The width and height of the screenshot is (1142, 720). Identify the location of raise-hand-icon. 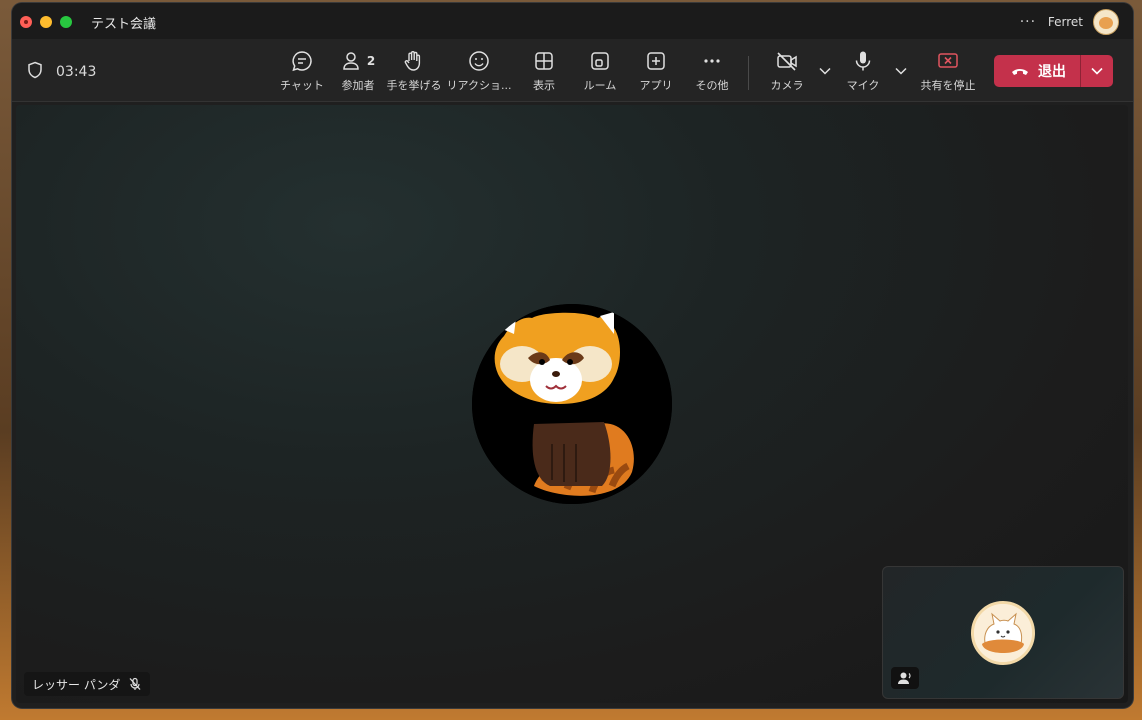
(414, 61).